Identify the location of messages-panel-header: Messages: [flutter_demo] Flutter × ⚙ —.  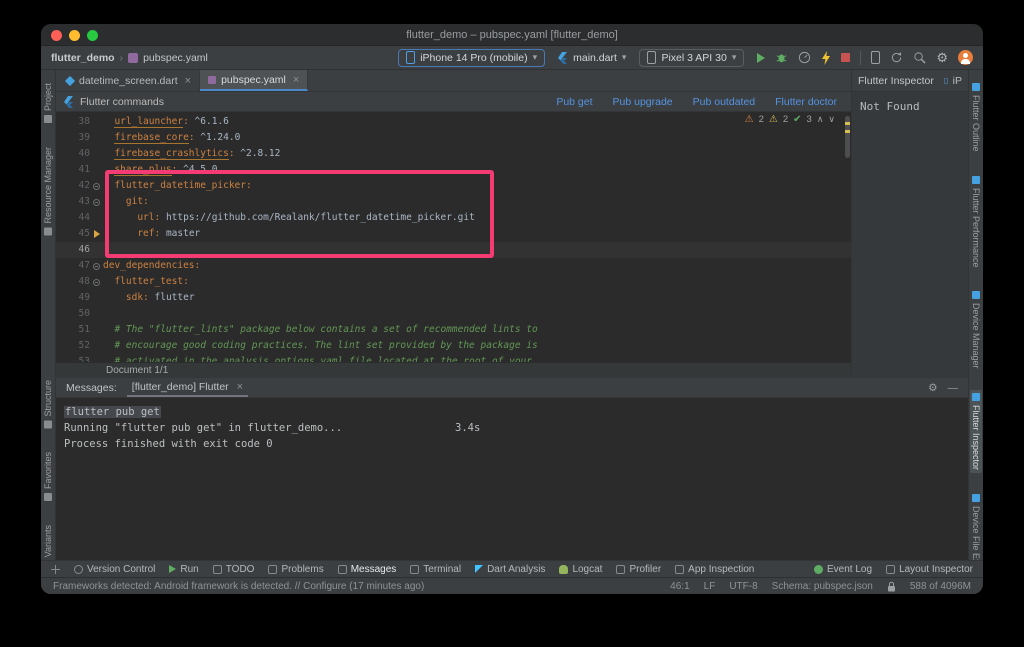
(512, 388).